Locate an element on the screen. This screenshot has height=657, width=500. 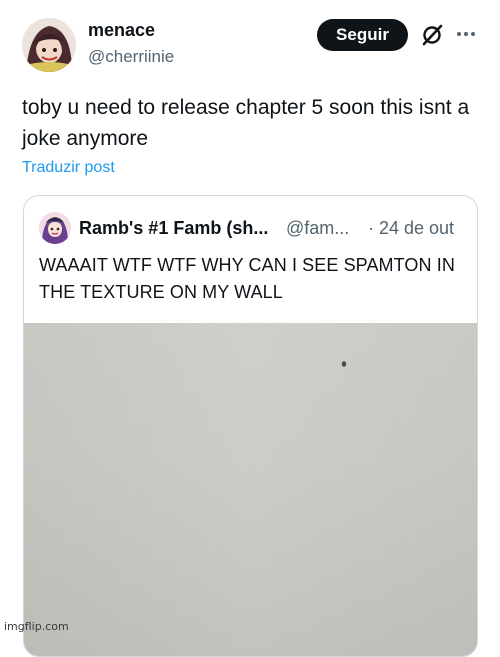
author-avatar is located at coordinates (49, 45).